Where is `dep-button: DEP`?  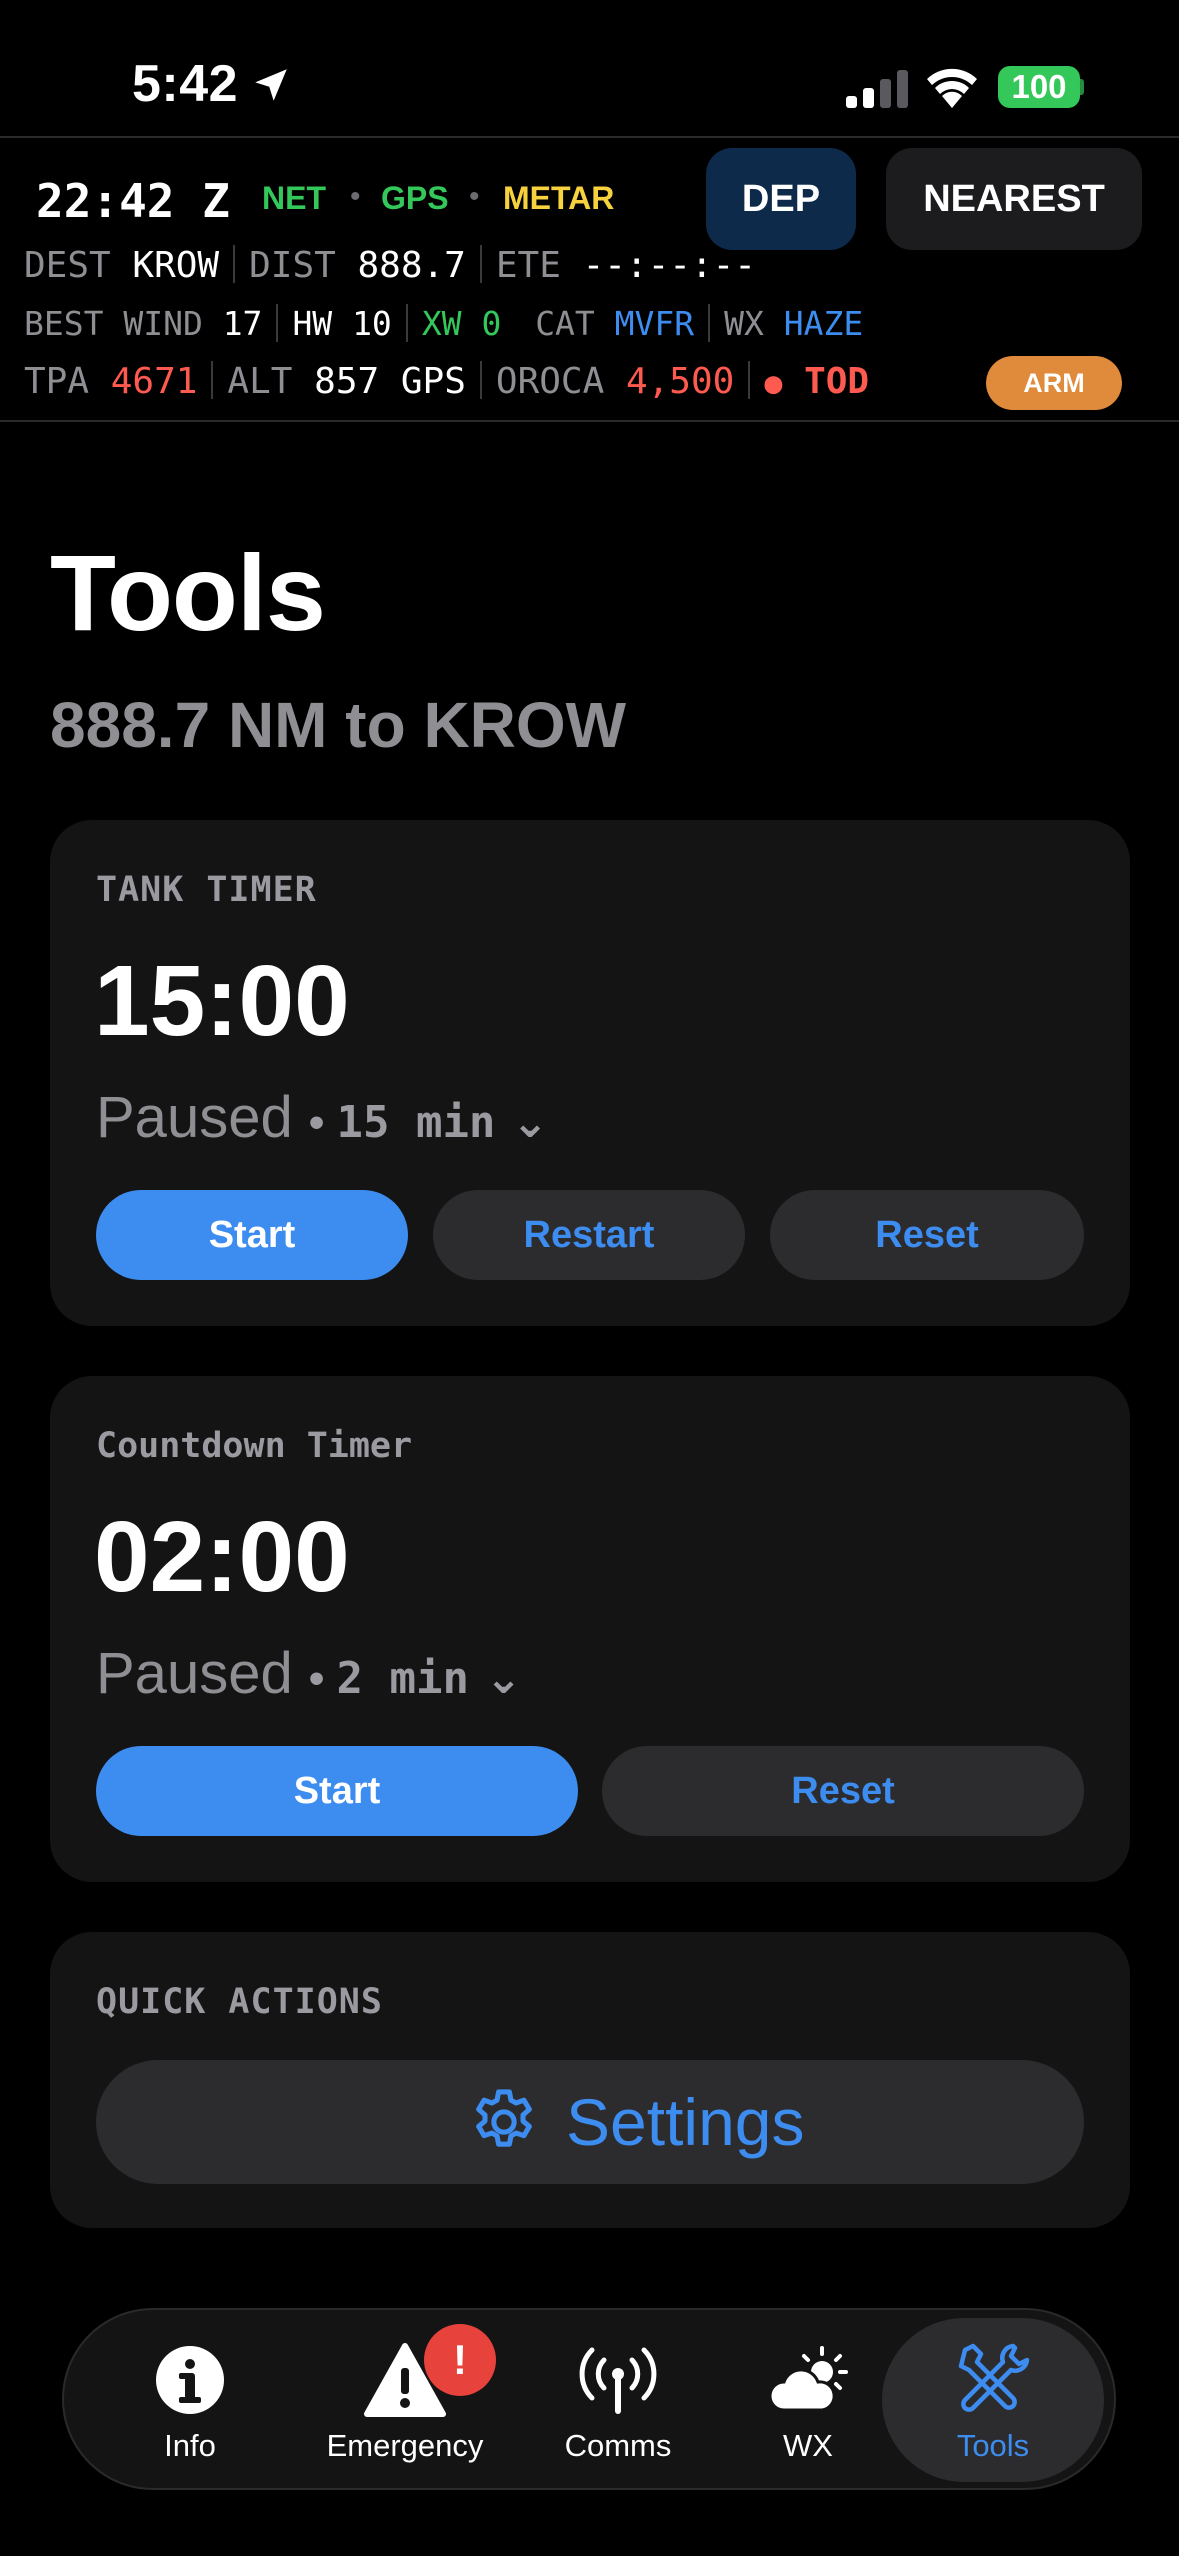 dep-button: DEP is located at coordinates (781, 199).